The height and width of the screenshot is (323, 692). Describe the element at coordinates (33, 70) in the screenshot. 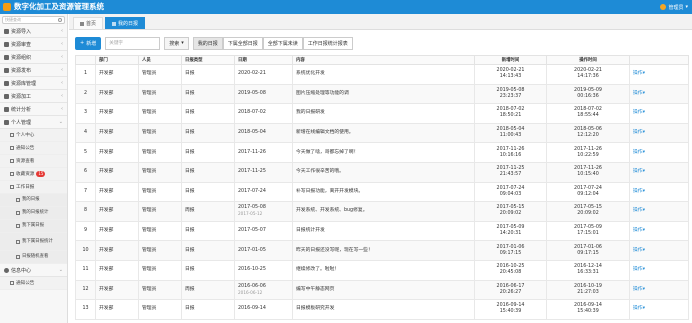

I see `sidebar-item-publish: 资源发布 ‹` at that location.